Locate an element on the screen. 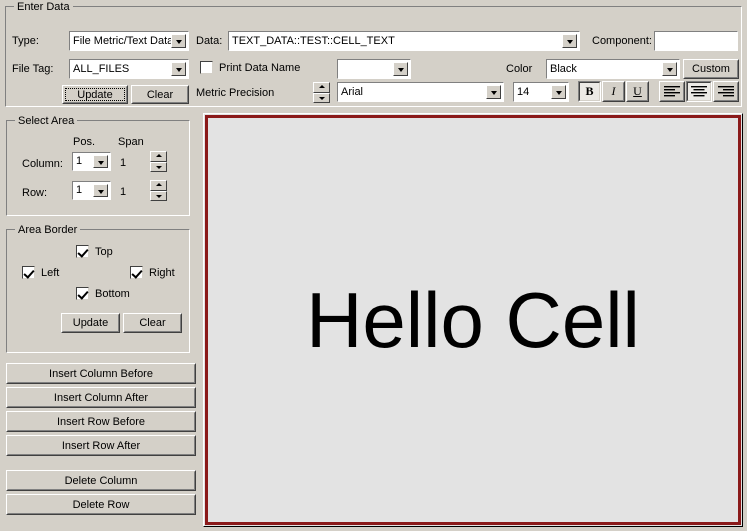 The width and height of the screenshot is (747, 531). data-combo-value: TEXT_DATA::TEST::CELL_TEXT is located at coordinates (313, 41).